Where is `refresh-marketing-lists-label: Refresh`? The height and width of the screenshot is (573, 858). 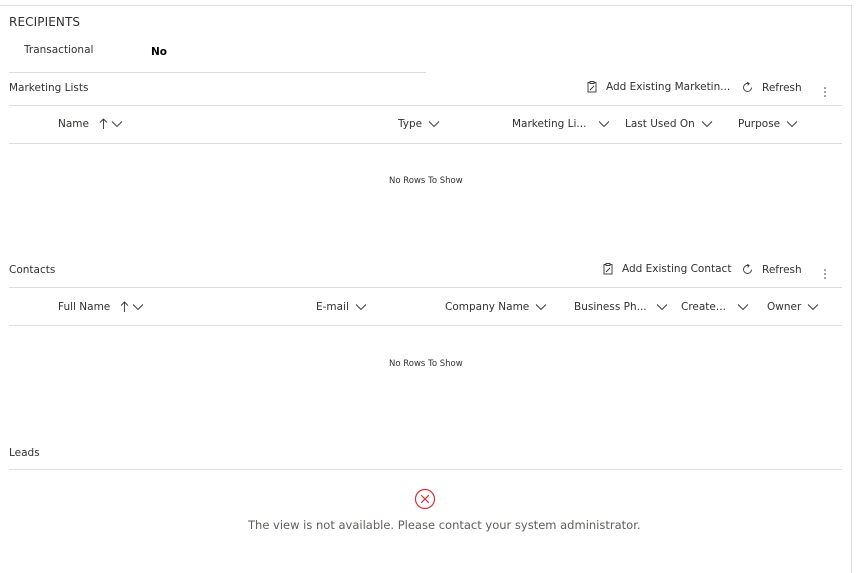 refresh-marketing-lists-label: Refresh is located at coordinates (782, 87).